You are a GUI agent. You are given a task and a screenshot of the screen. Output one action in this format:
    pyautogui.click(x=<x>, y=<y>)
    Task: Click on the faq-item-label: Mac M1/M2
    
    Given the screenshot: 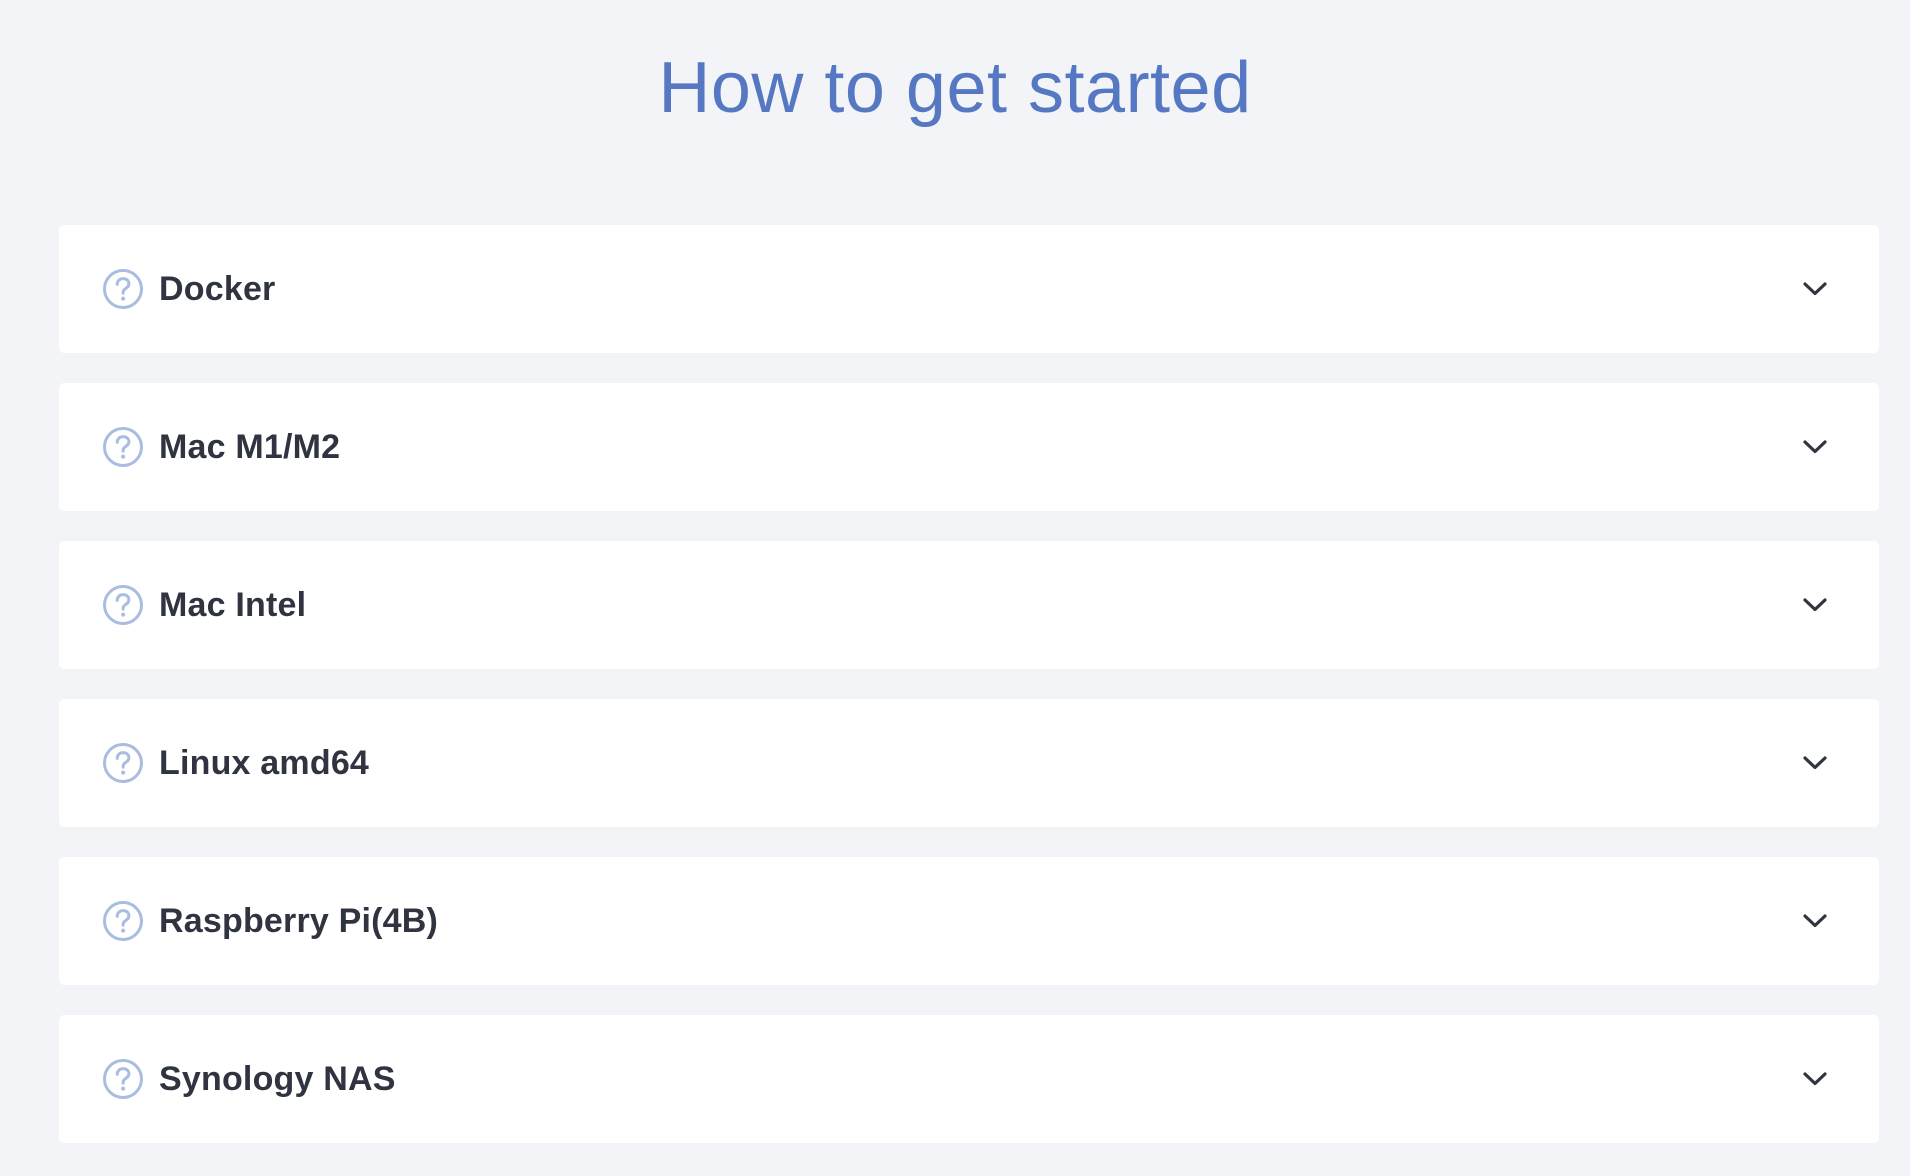 What is the action you would take?
    pyautogui.click(x=250, y=446)
    